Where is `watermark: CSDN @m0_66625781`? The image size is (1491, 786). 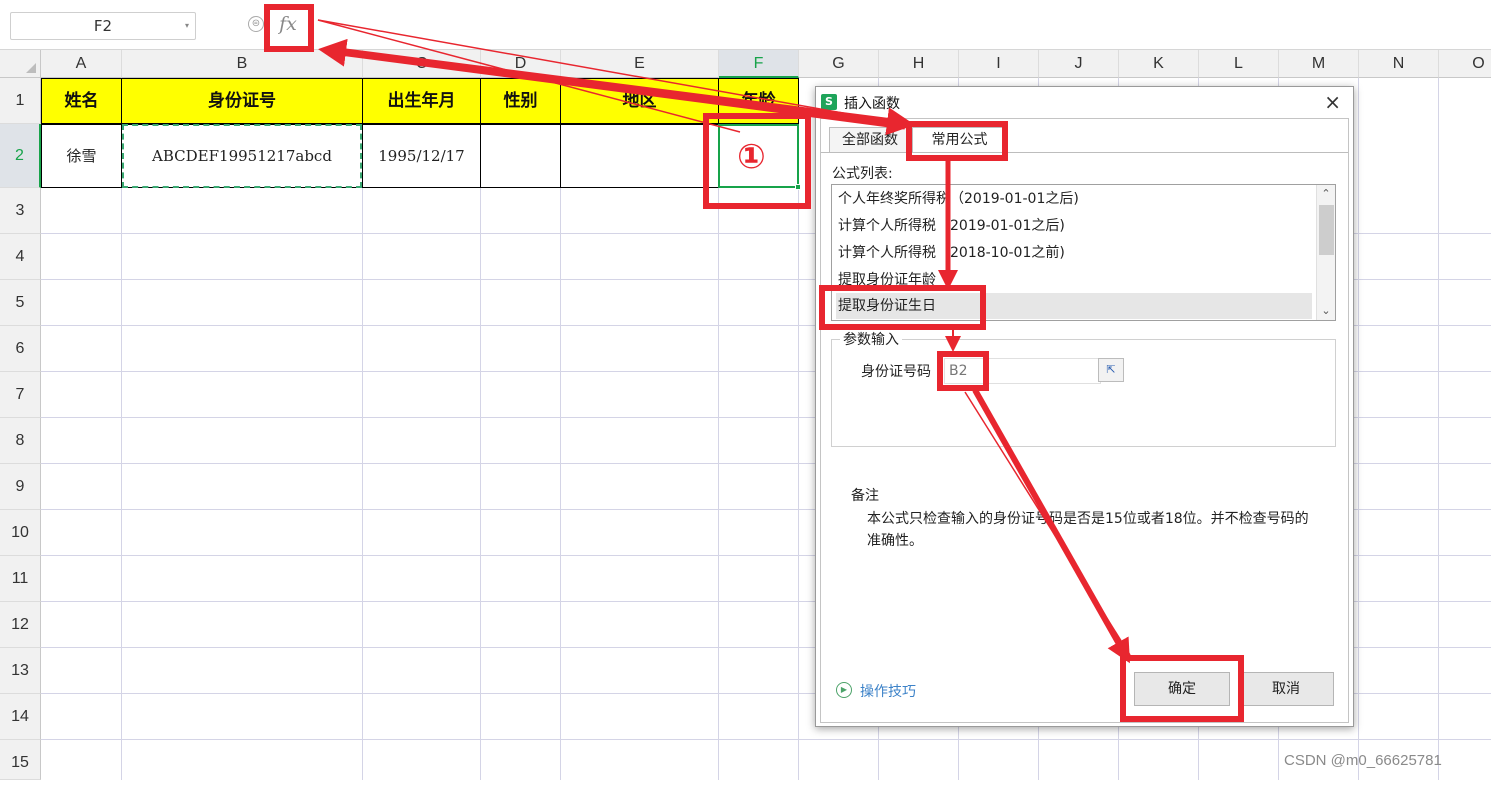
watermark: CSDN @m0_66625781 is located at coordinates (1363, 760).